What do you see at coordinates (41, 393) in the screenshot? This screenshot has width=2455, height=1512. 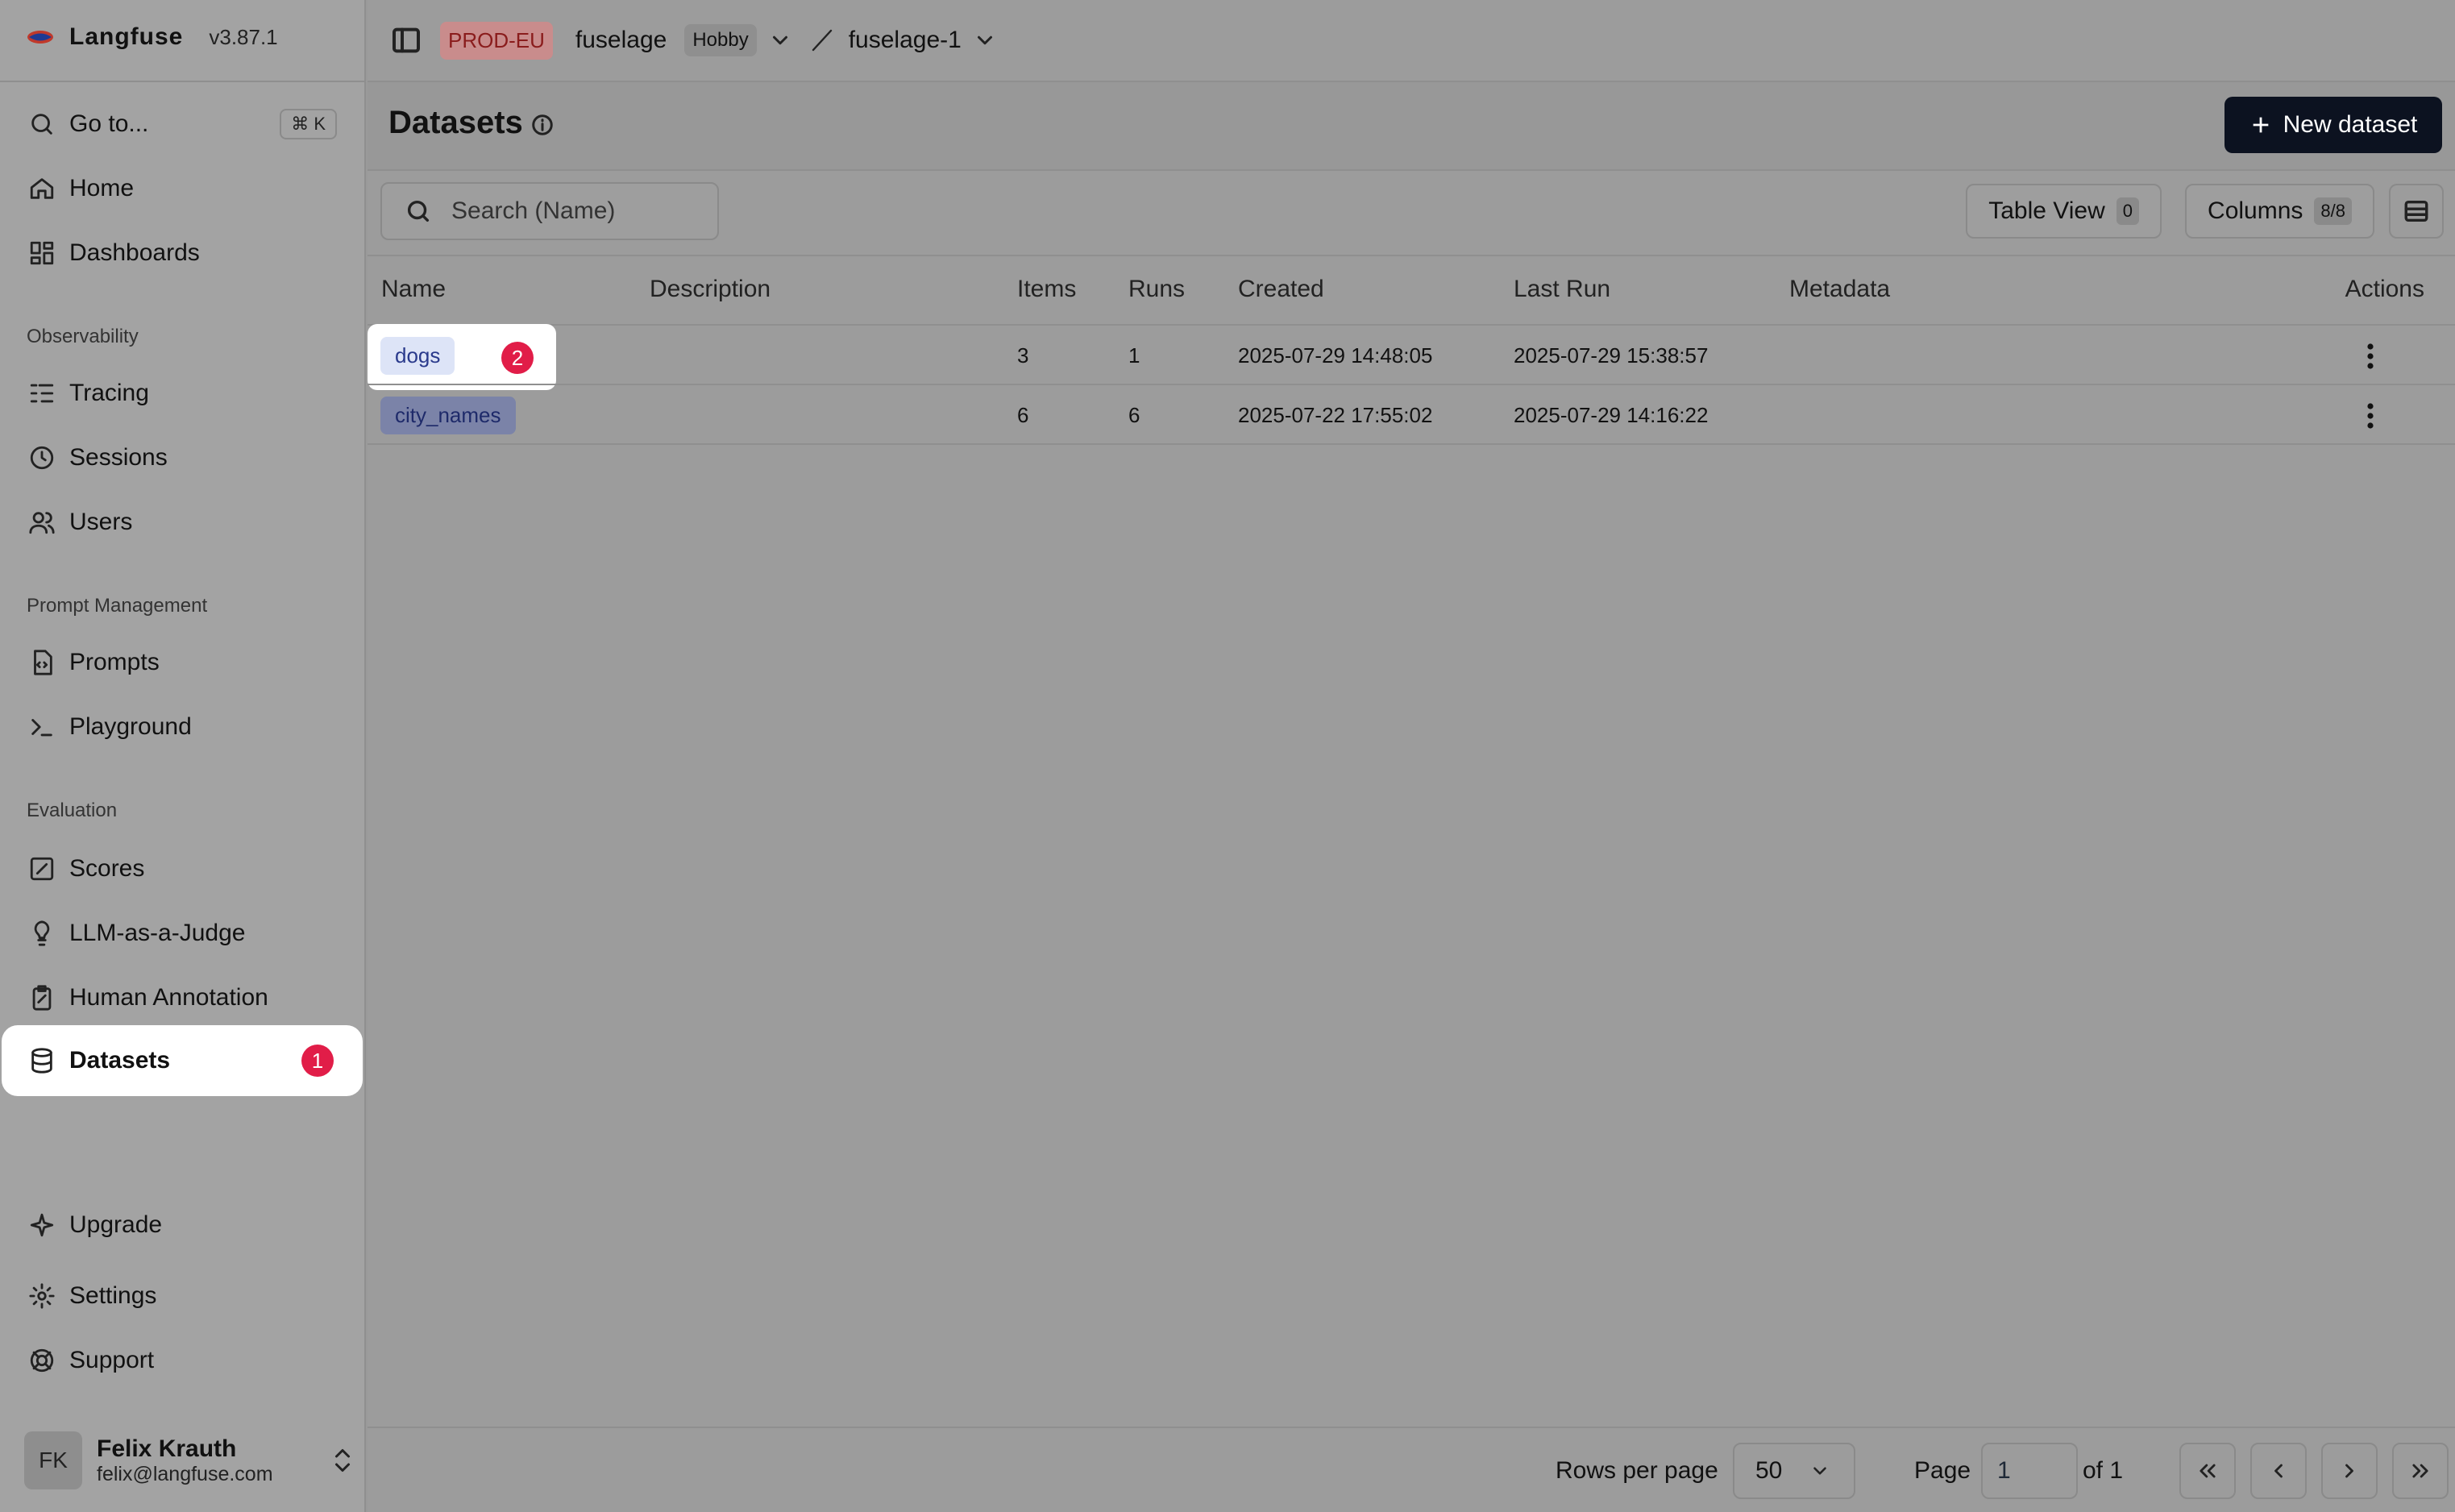 I see `list-tree-icon` at bounding box center [41, 393].